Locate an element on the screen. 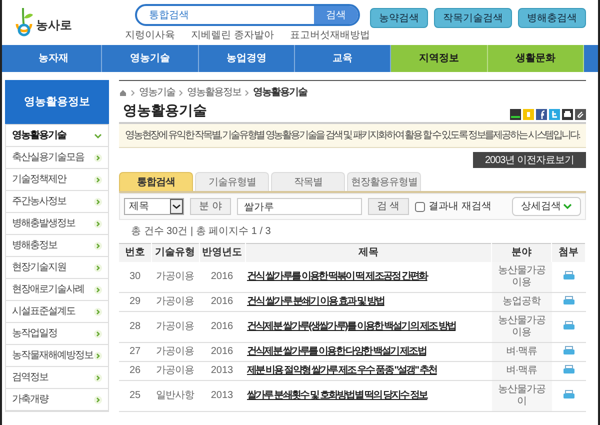 This screenshot has height=425, width=600. result-summary: 총 건수 30건 | 총 페이지수 1 / 3 is located at coordinates (201, 232).